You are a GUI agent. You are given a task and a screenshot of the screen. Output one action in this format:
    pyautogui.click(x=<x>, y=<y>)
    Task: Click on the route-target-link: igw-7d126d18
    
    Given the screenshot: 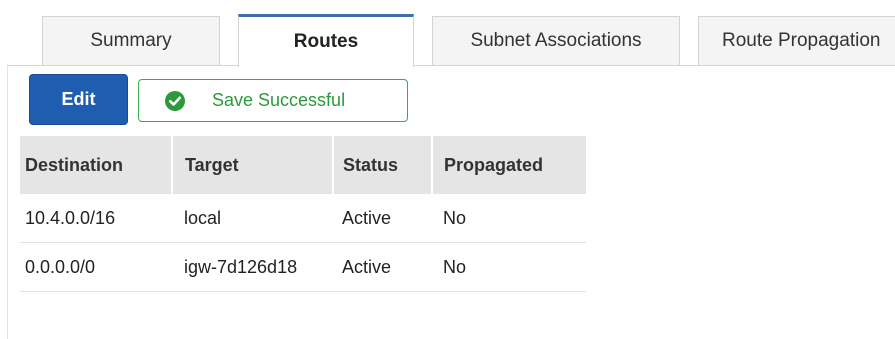 What is the action you would take?
    pyautogui.click(x=252, y=267)
    